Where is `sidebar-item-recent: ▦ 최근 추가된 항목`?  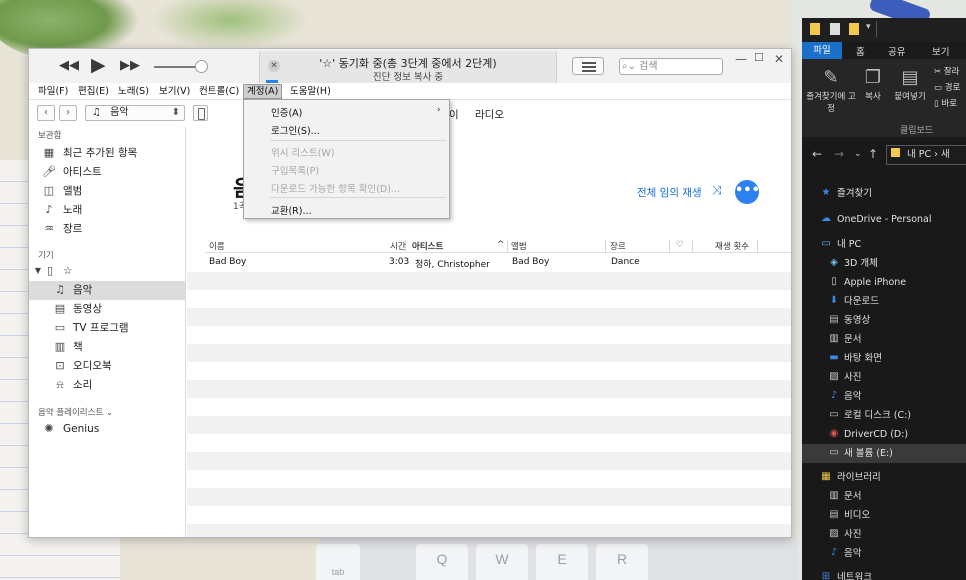
sidebar-item-recent: ▦ 최근 추가된 항목 is located at coordinates (107, 153).